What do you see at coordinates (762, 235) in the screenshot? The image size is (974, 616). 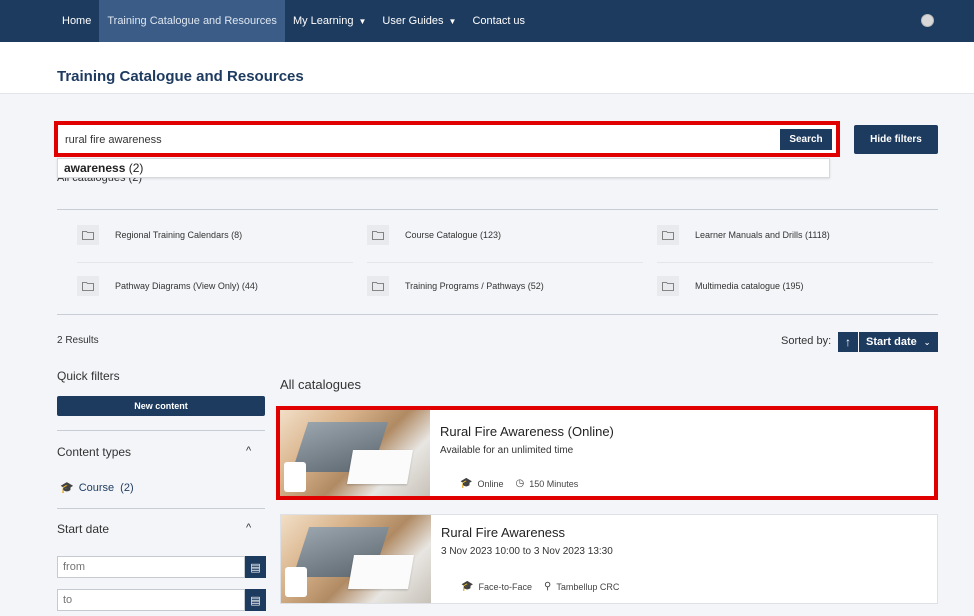 I see `catalogue-label: Learner Manuals and Drills (1118)` at bounding box center [762, 235].